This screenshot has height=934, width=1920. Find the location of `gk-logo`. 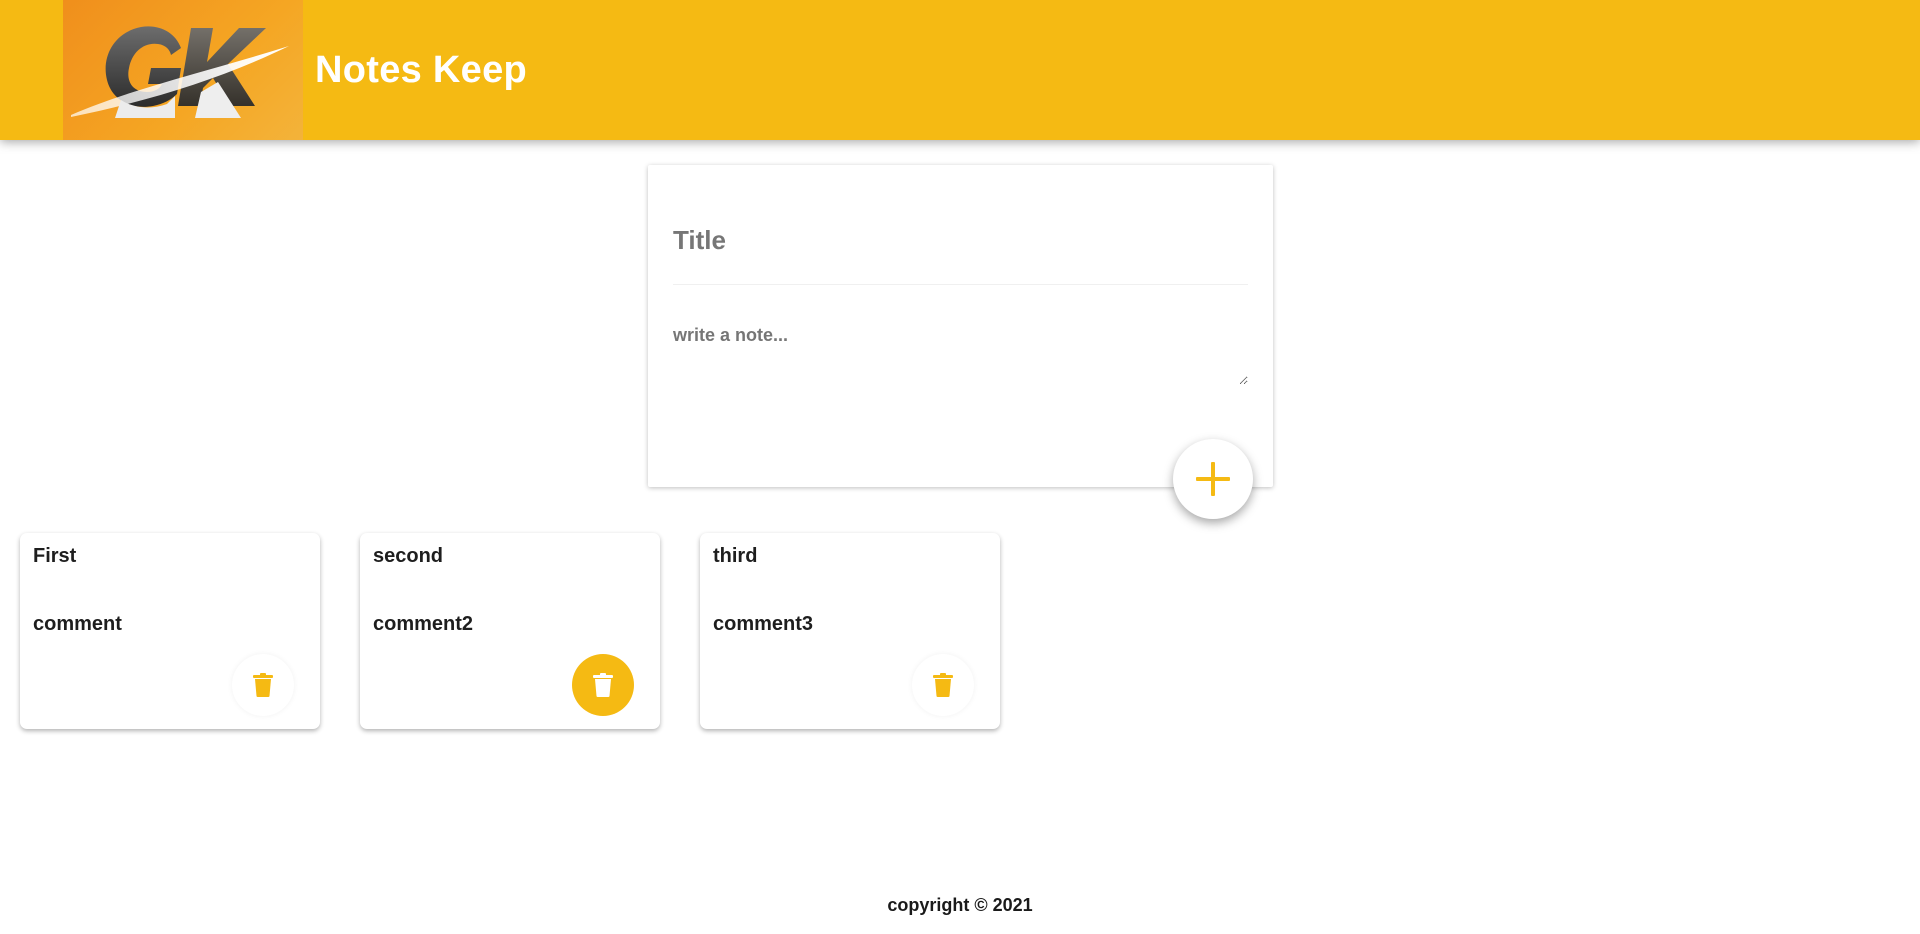

gk-logo is located at coordinates (183, 70).